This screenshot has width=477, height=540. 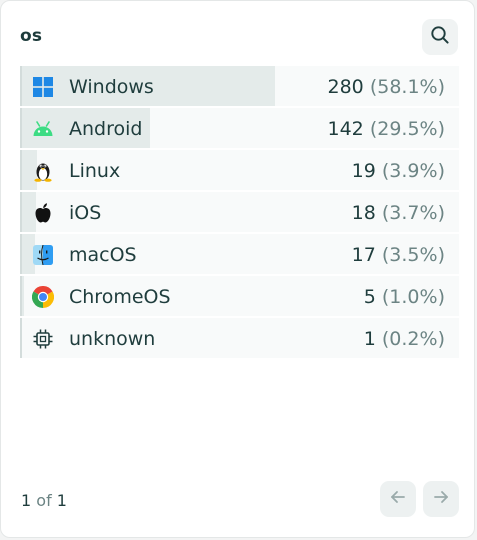 I want to click on os-count: 19, so click(x=363, y=171).